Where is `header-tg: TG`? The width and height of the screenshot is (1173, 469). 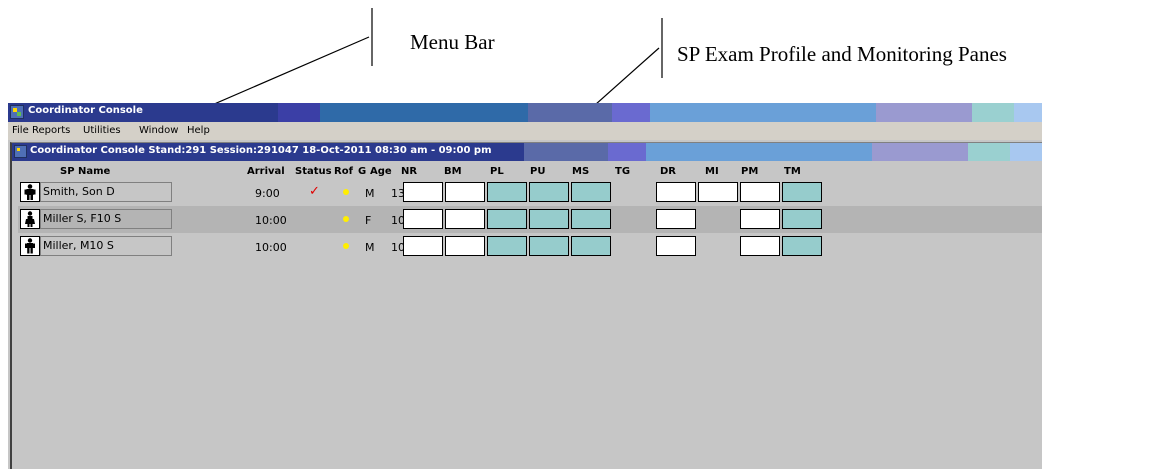 header-tg: TG is located at coordinates (622, 171).